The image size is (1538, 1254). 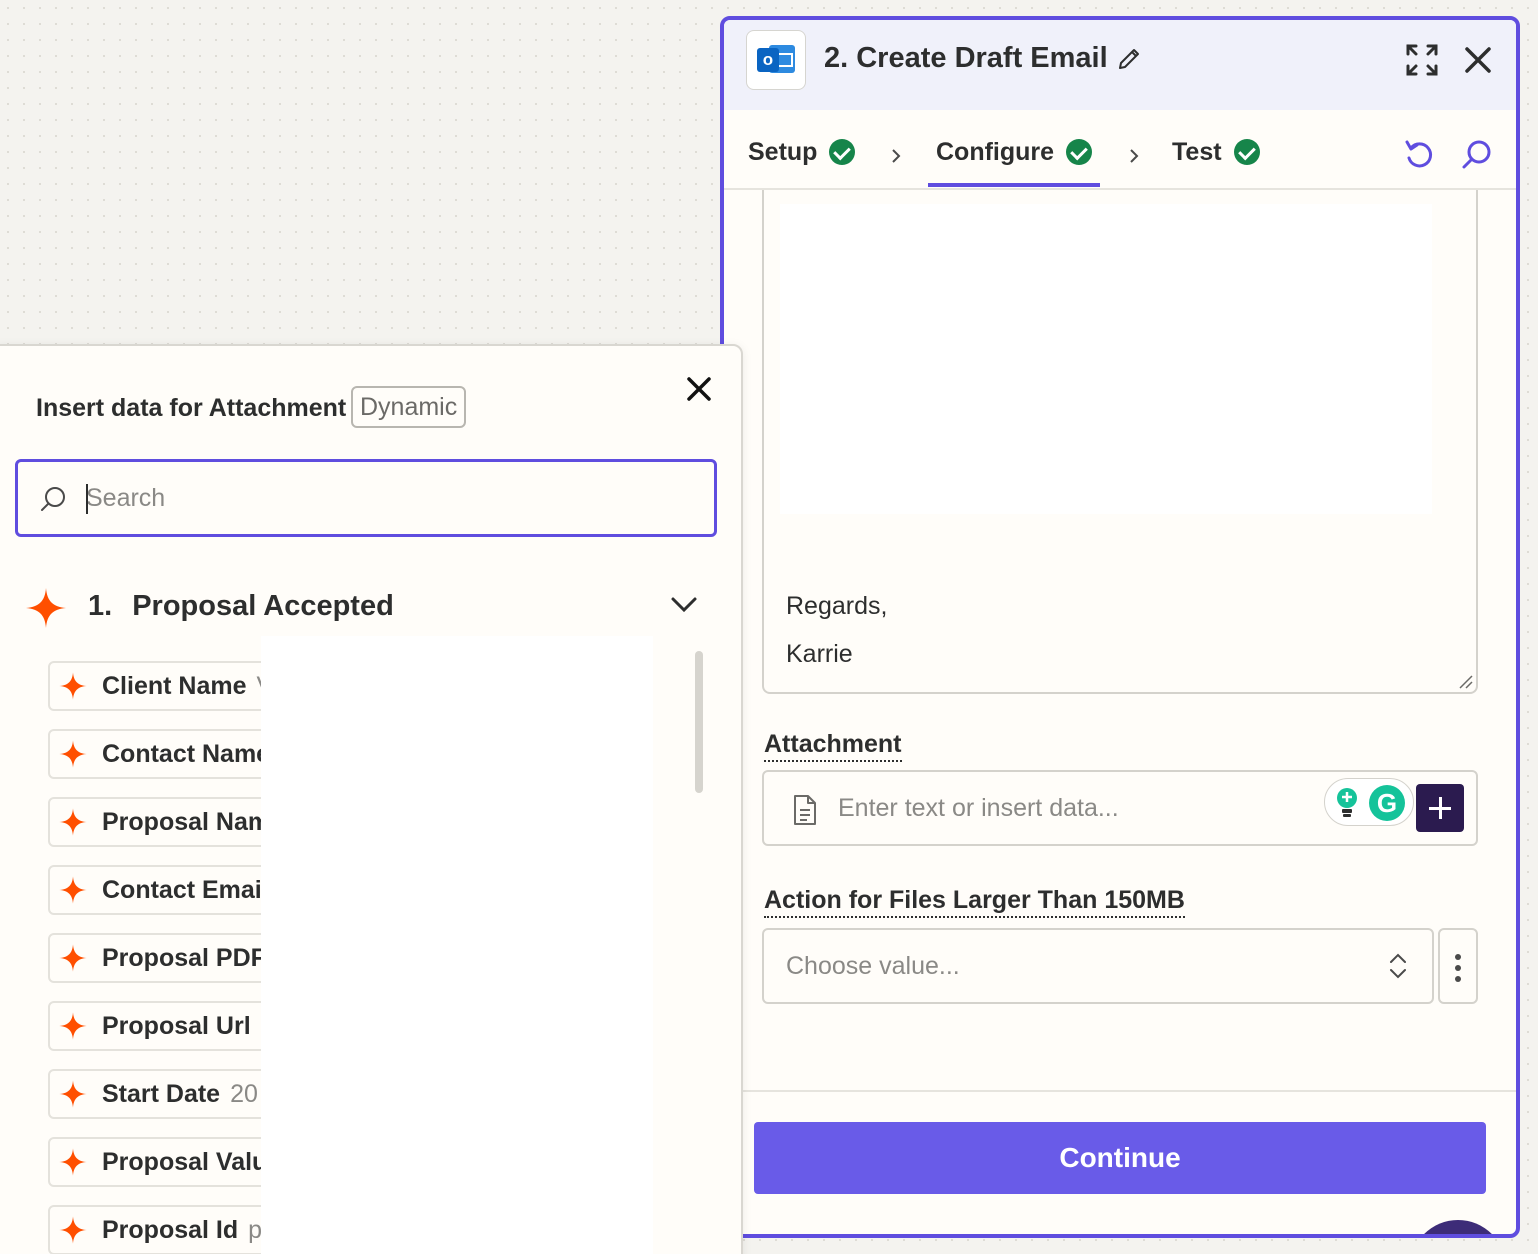 What do you see at coordinates (181, 1161) in the screenshot?
I see `data-item-label: Proposal Value` at bounding box center [181, 1161].